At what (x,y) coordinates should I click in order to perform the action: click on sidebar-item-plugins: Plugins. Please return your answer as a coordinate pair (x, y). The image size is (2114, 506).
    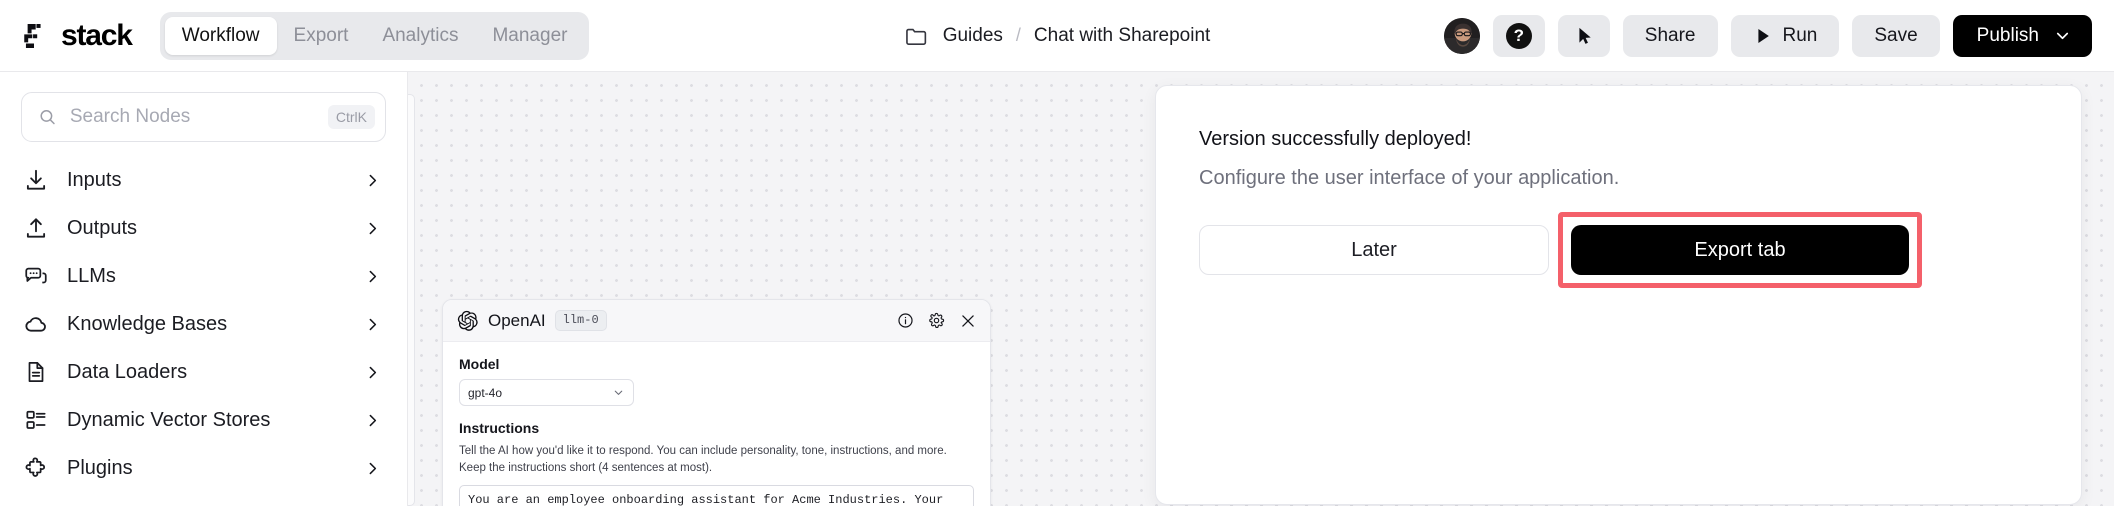
    Looking at the image, I should click on (203, 468).